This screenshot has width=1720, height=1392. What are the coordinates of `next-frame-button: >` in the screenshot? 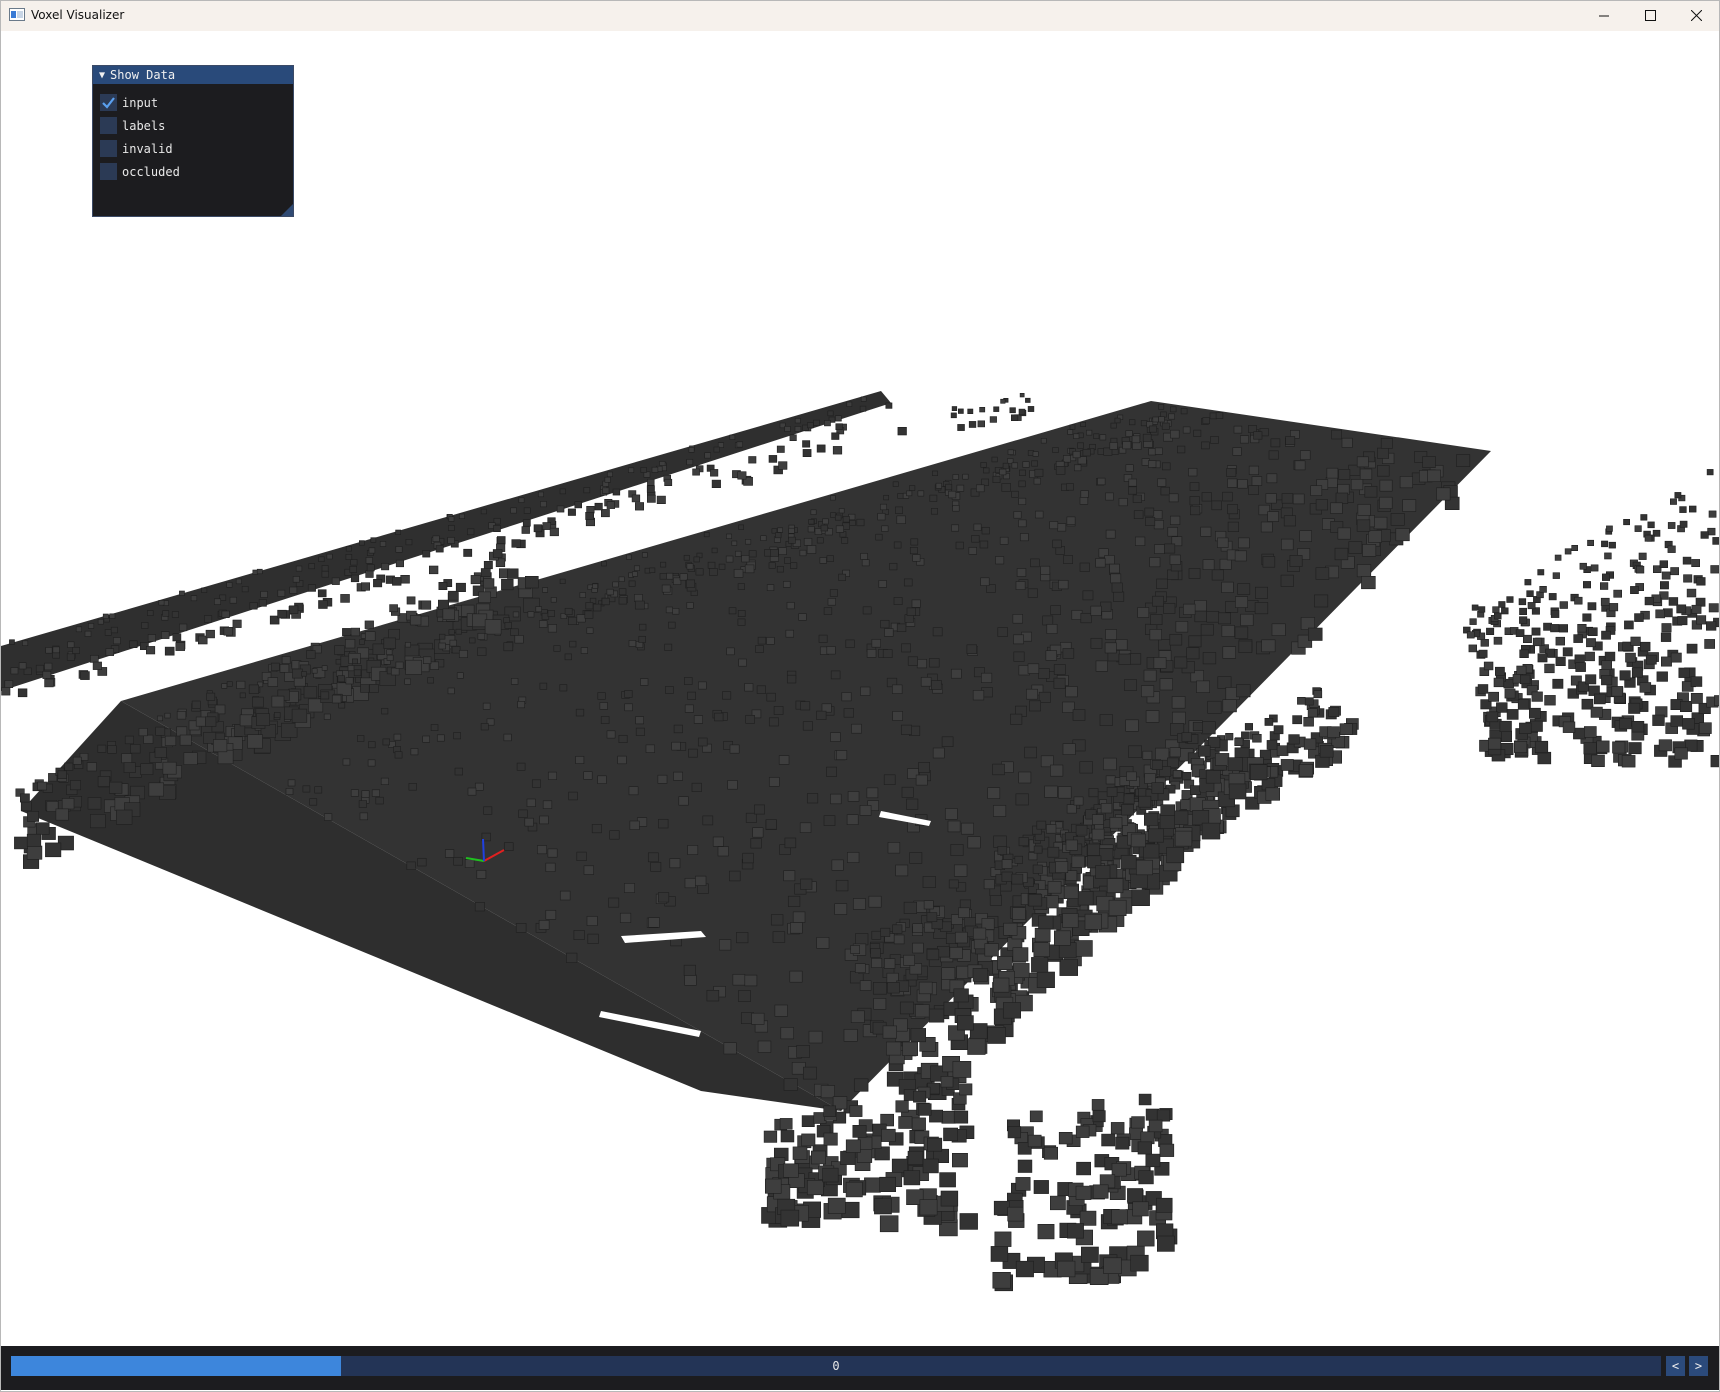 It's located at (1698, 1366).